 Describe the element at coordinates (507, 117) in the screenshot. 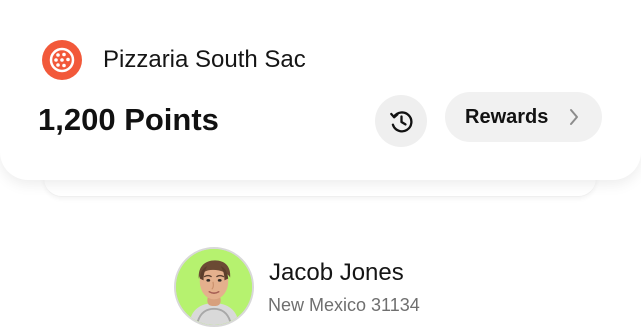

I see `rewards-button-label: Rewards` at that location.